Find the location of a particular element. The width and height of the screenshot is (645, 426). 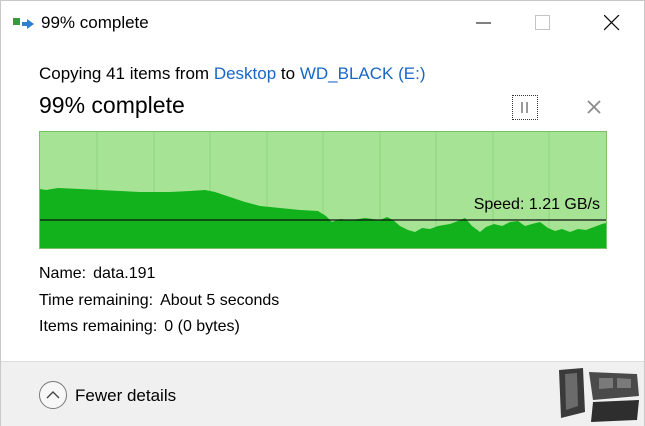

maximize-icon is located at coordinates (542, 22).